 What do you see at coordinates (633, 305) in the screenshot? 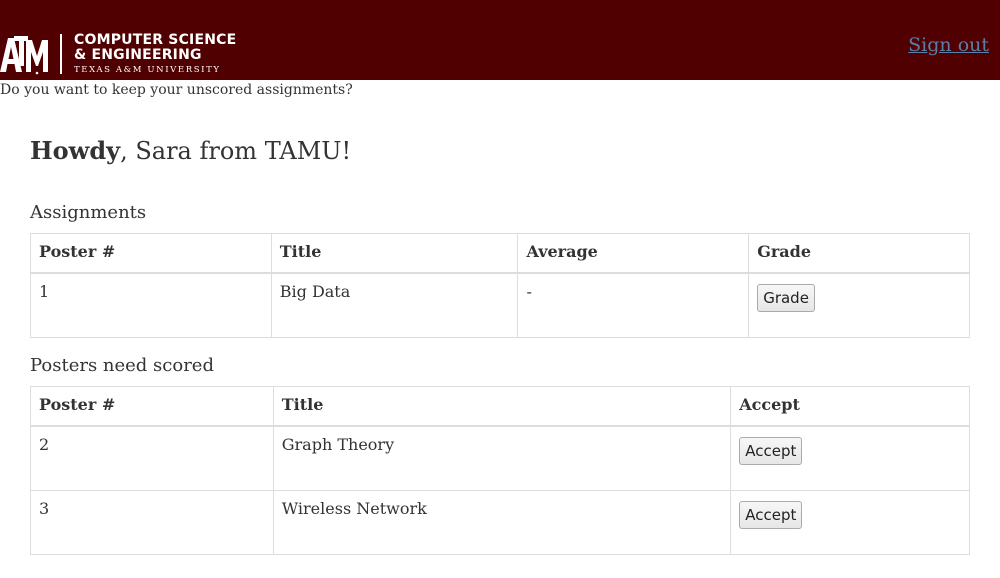
I see `poster-average: -` at bounding box center [633, 305].